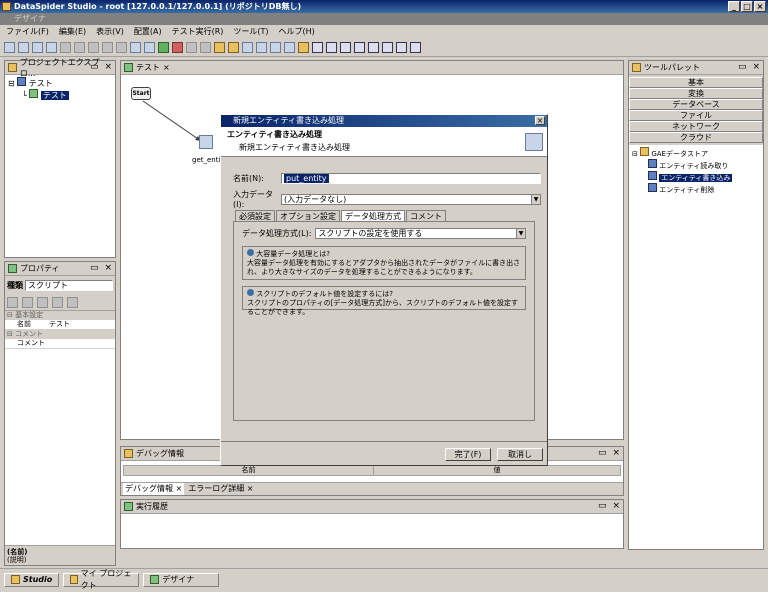  What do you see at coordinates (415, 47) in the screenshot?
I see `layout-8-icon` at bounding box center [415, 47].